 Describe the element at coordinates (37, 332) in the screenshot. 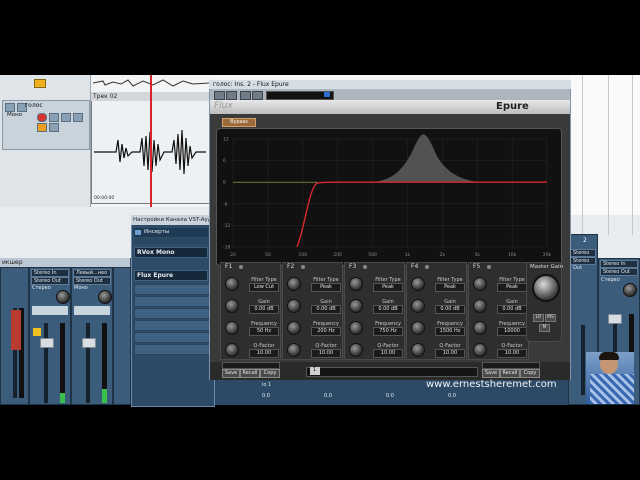

I see `edit-channel-button` at that location.